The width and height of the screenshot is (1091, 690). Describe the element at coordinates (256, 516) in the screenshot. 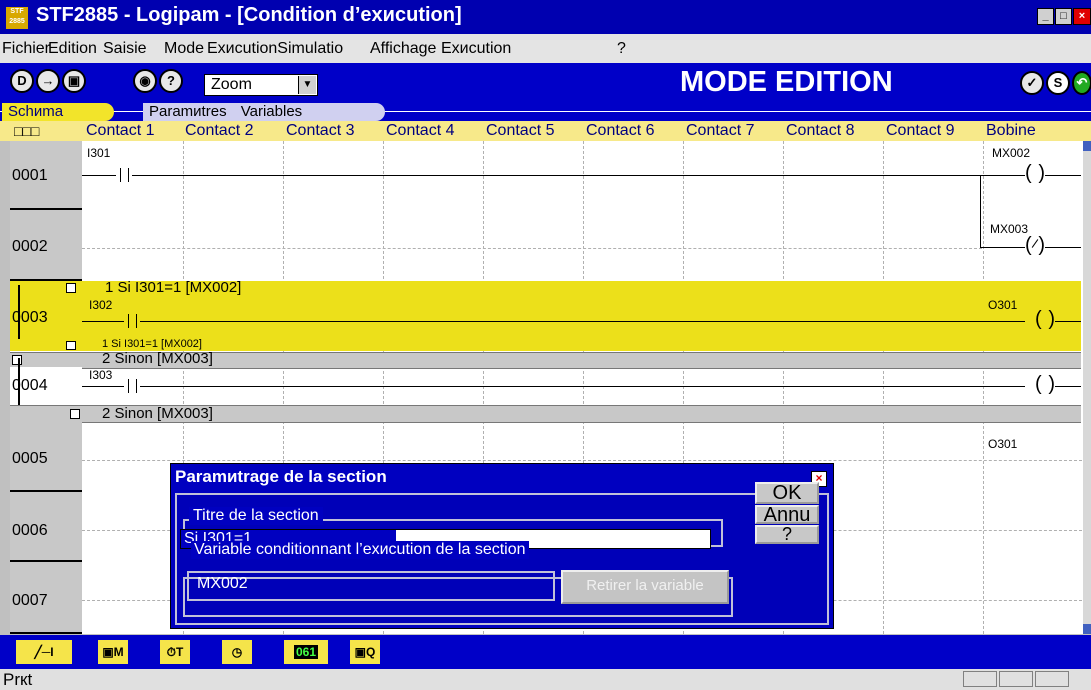

I see `section-title-label: Titre de la section` at that location.